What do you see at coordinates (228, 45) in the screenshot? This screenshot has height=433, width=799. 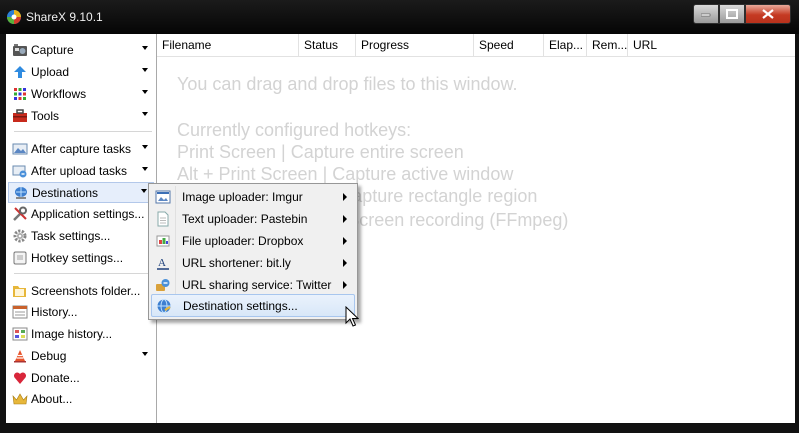 I see `column-filename: Filename` at bounding box center [228, 45].